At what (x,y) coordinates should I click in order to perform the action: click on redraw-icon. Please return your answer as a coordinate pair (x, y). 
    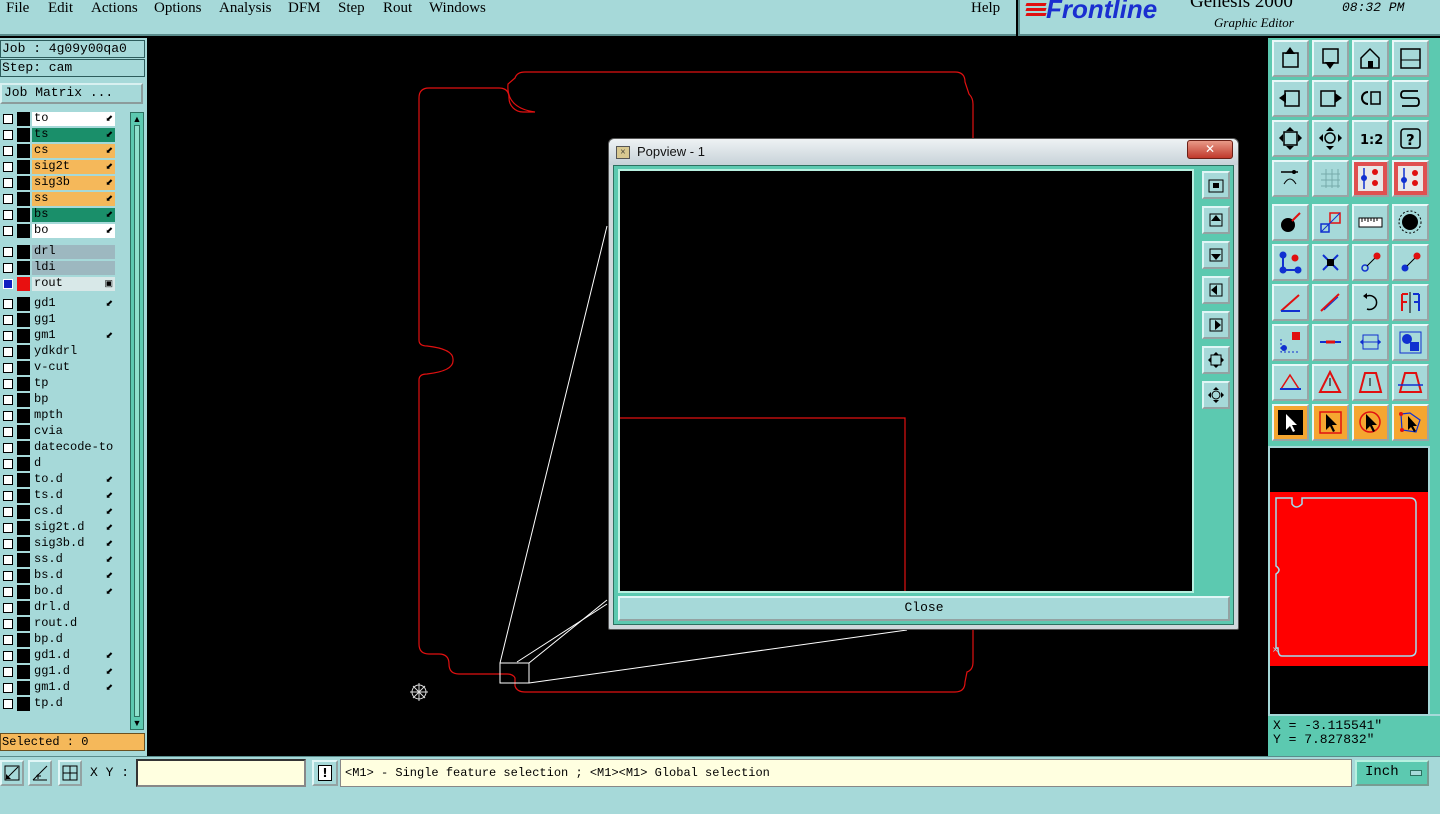
    Looking at the image, I should click on (1410, 98).